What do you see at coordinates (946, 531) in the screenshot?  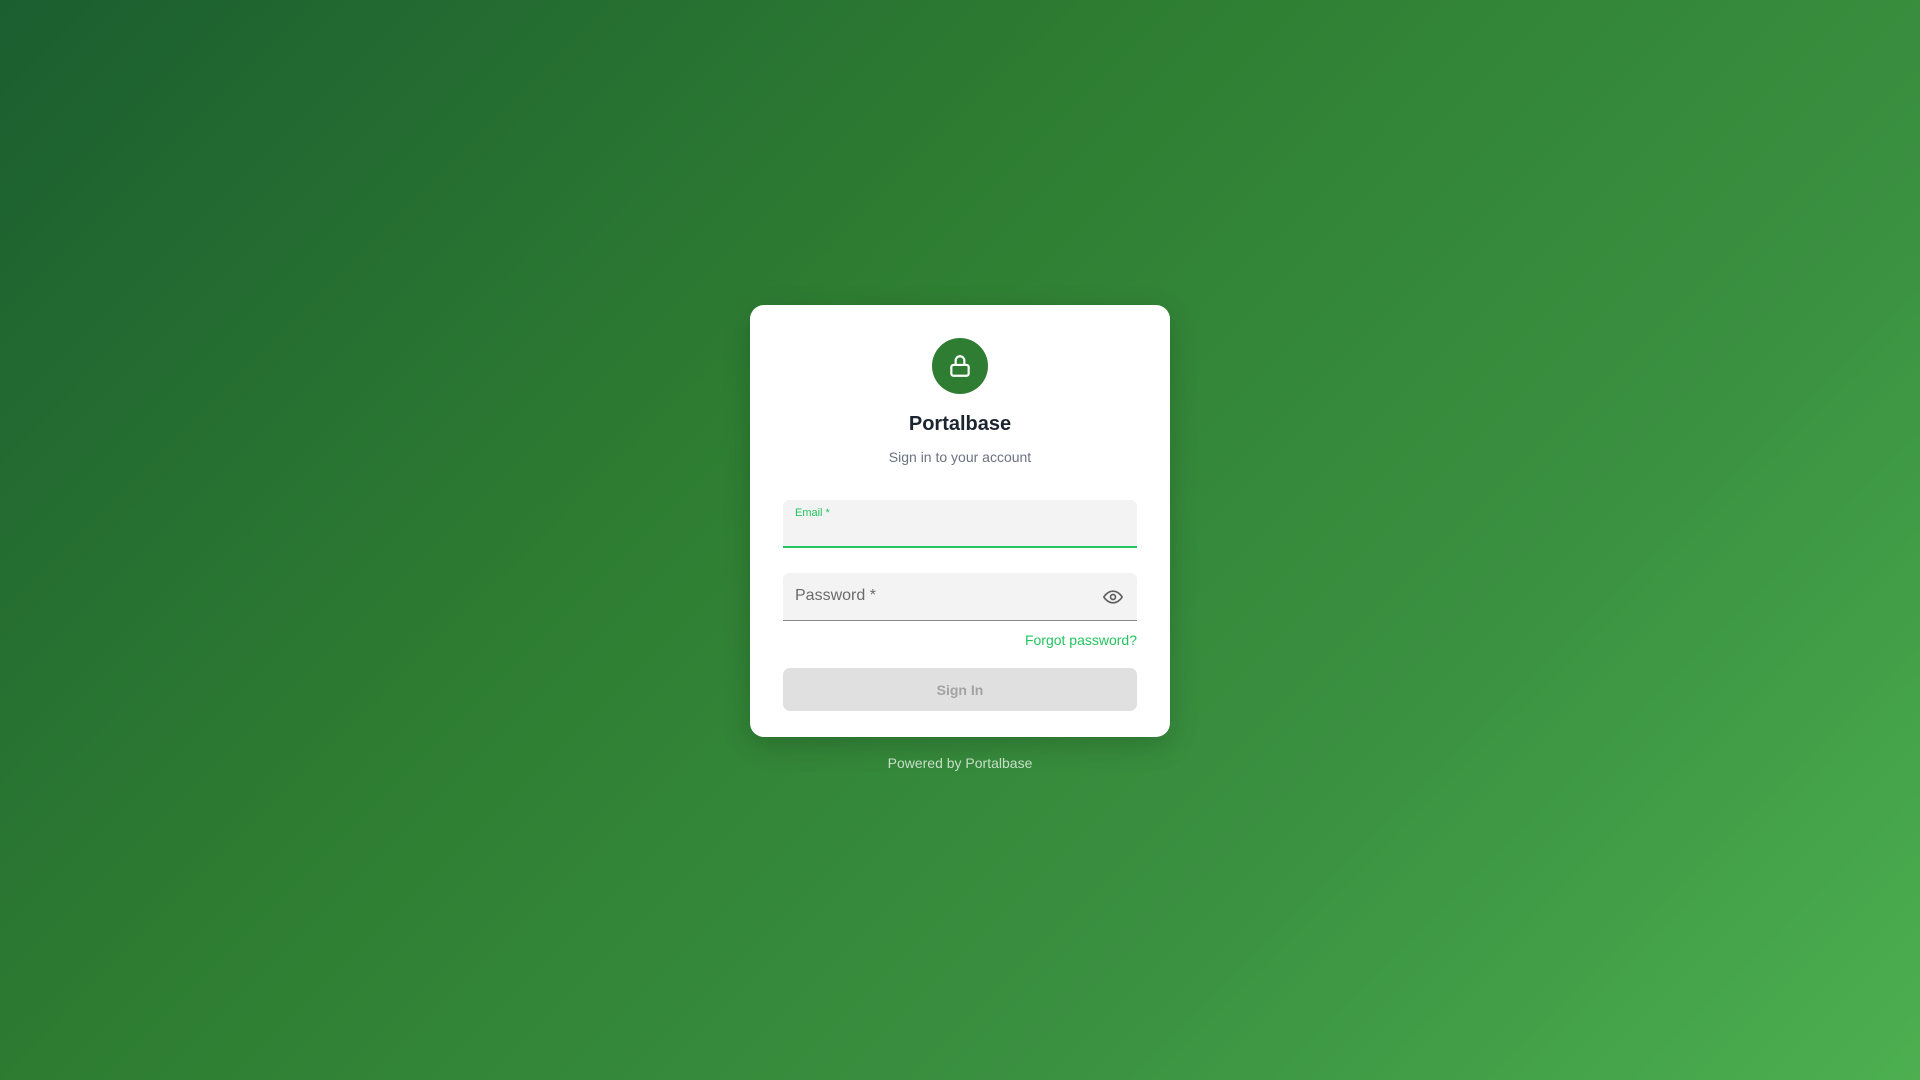 I see `email-input` at bounding box center [946, 531].